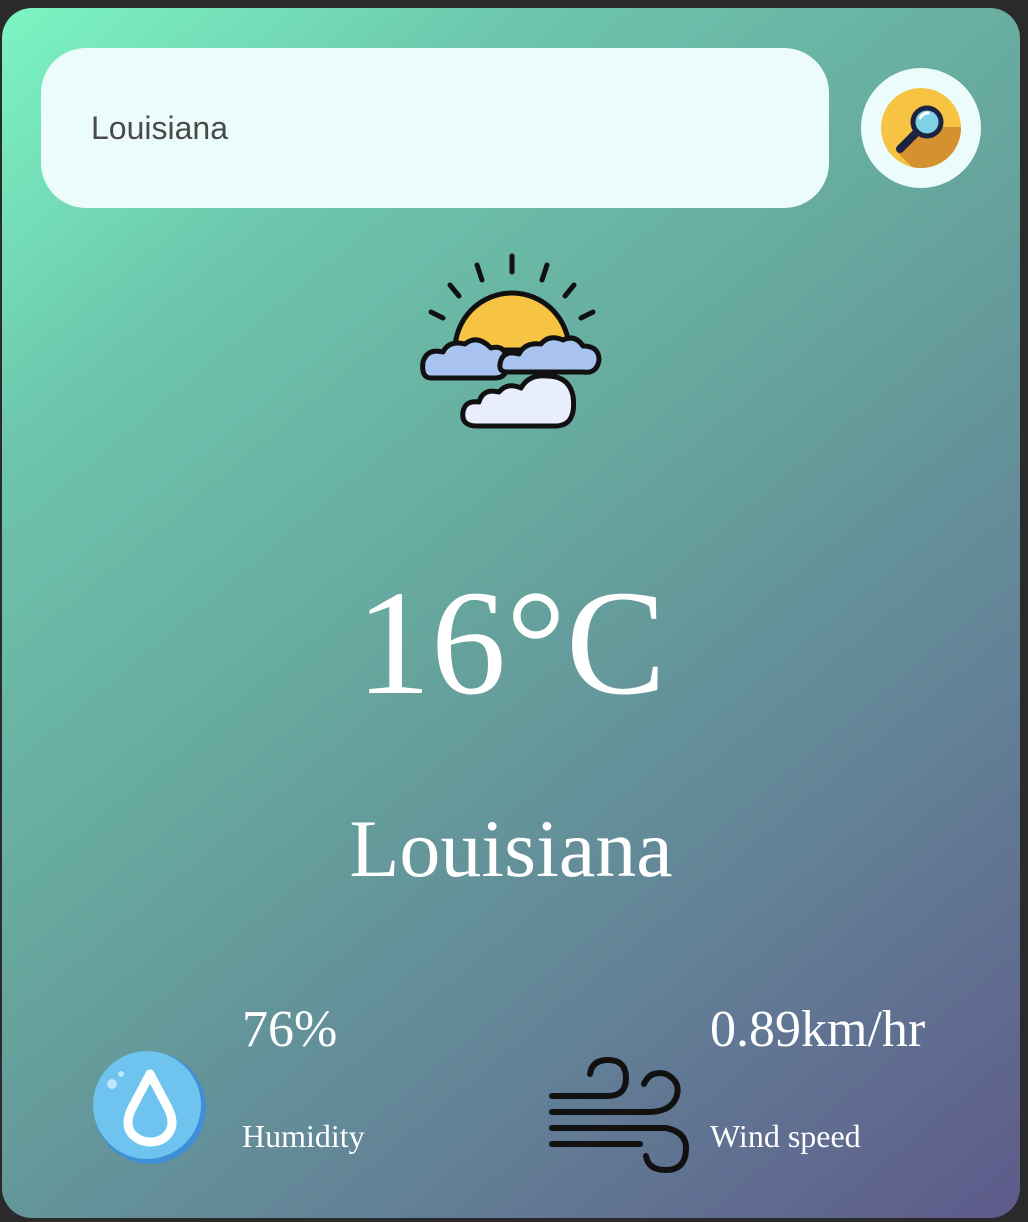 The image size is (1028, 1222). Describe the element at coordinates (159, 127) in the screenshot. I see `search-input-value: Louisiana` at that location.